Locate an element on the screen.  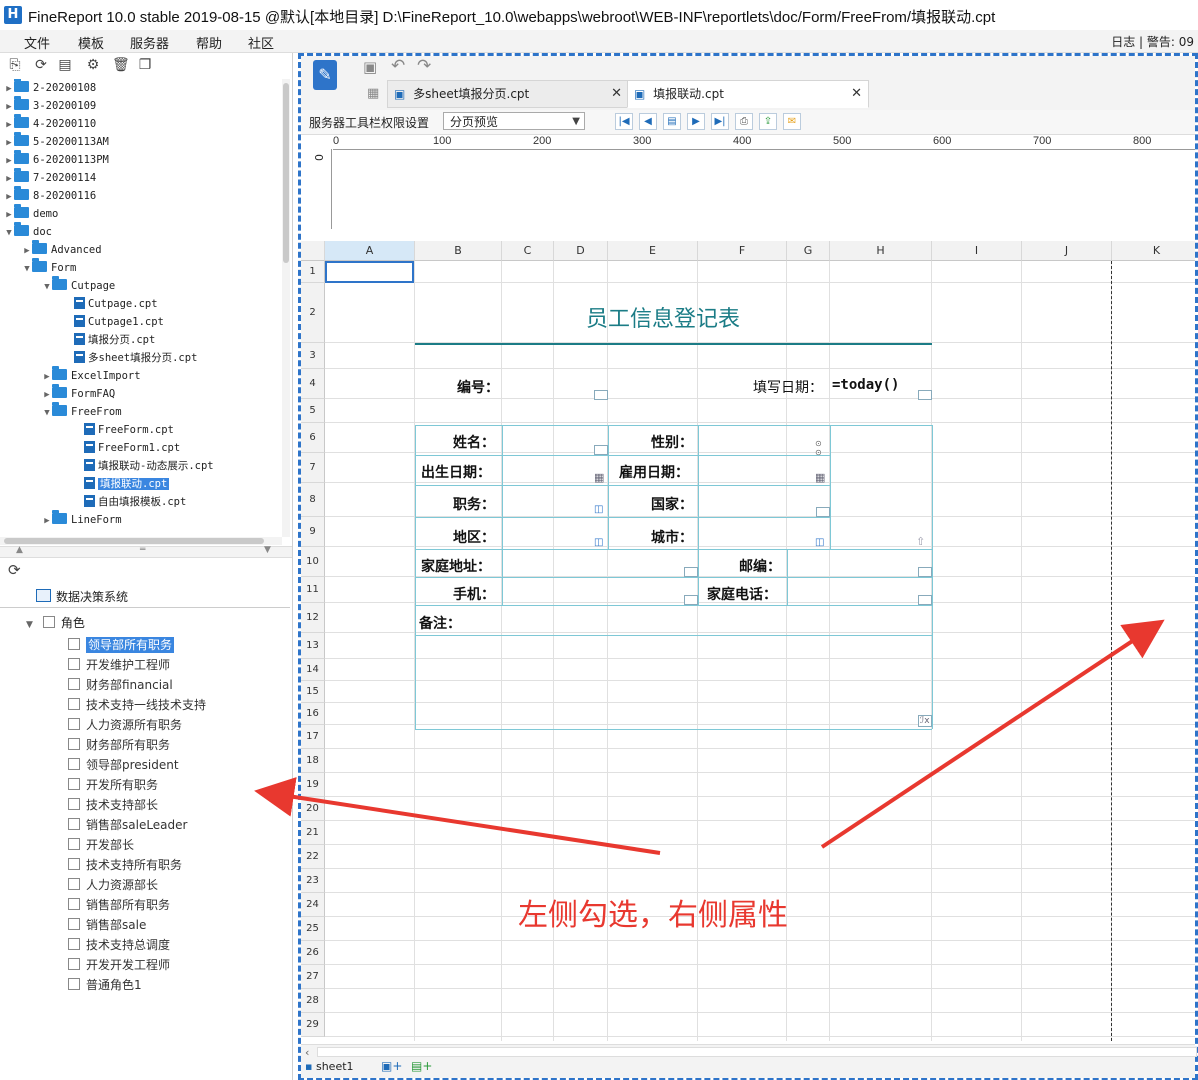
arrow-left is located at coordinates (457, 816).